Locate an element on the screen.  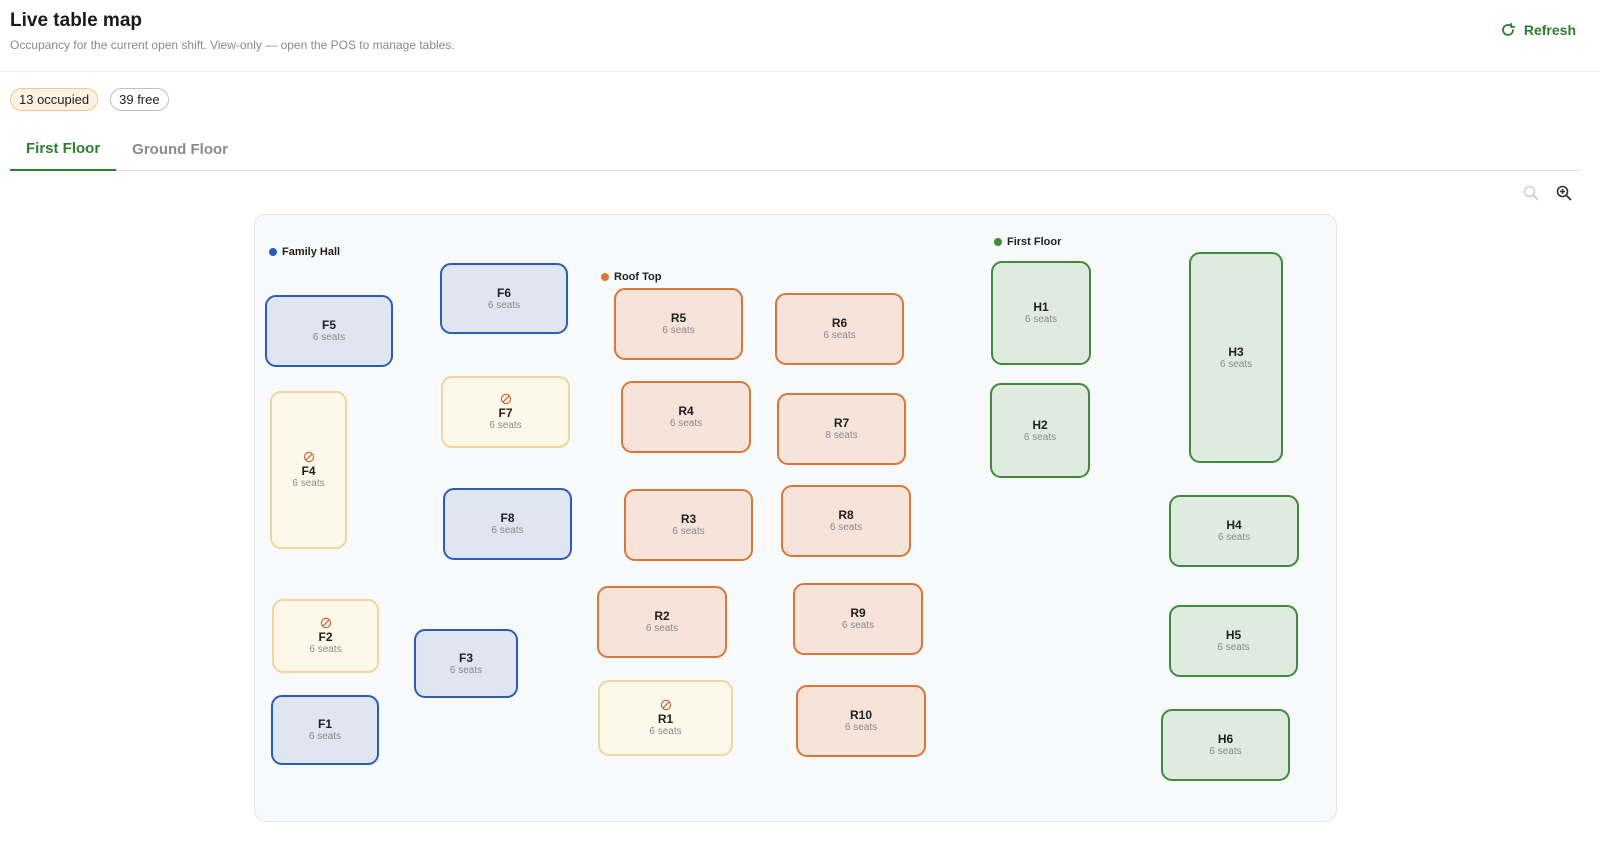
table-r4: R4 6 seats is located at coordinates (686, 417).